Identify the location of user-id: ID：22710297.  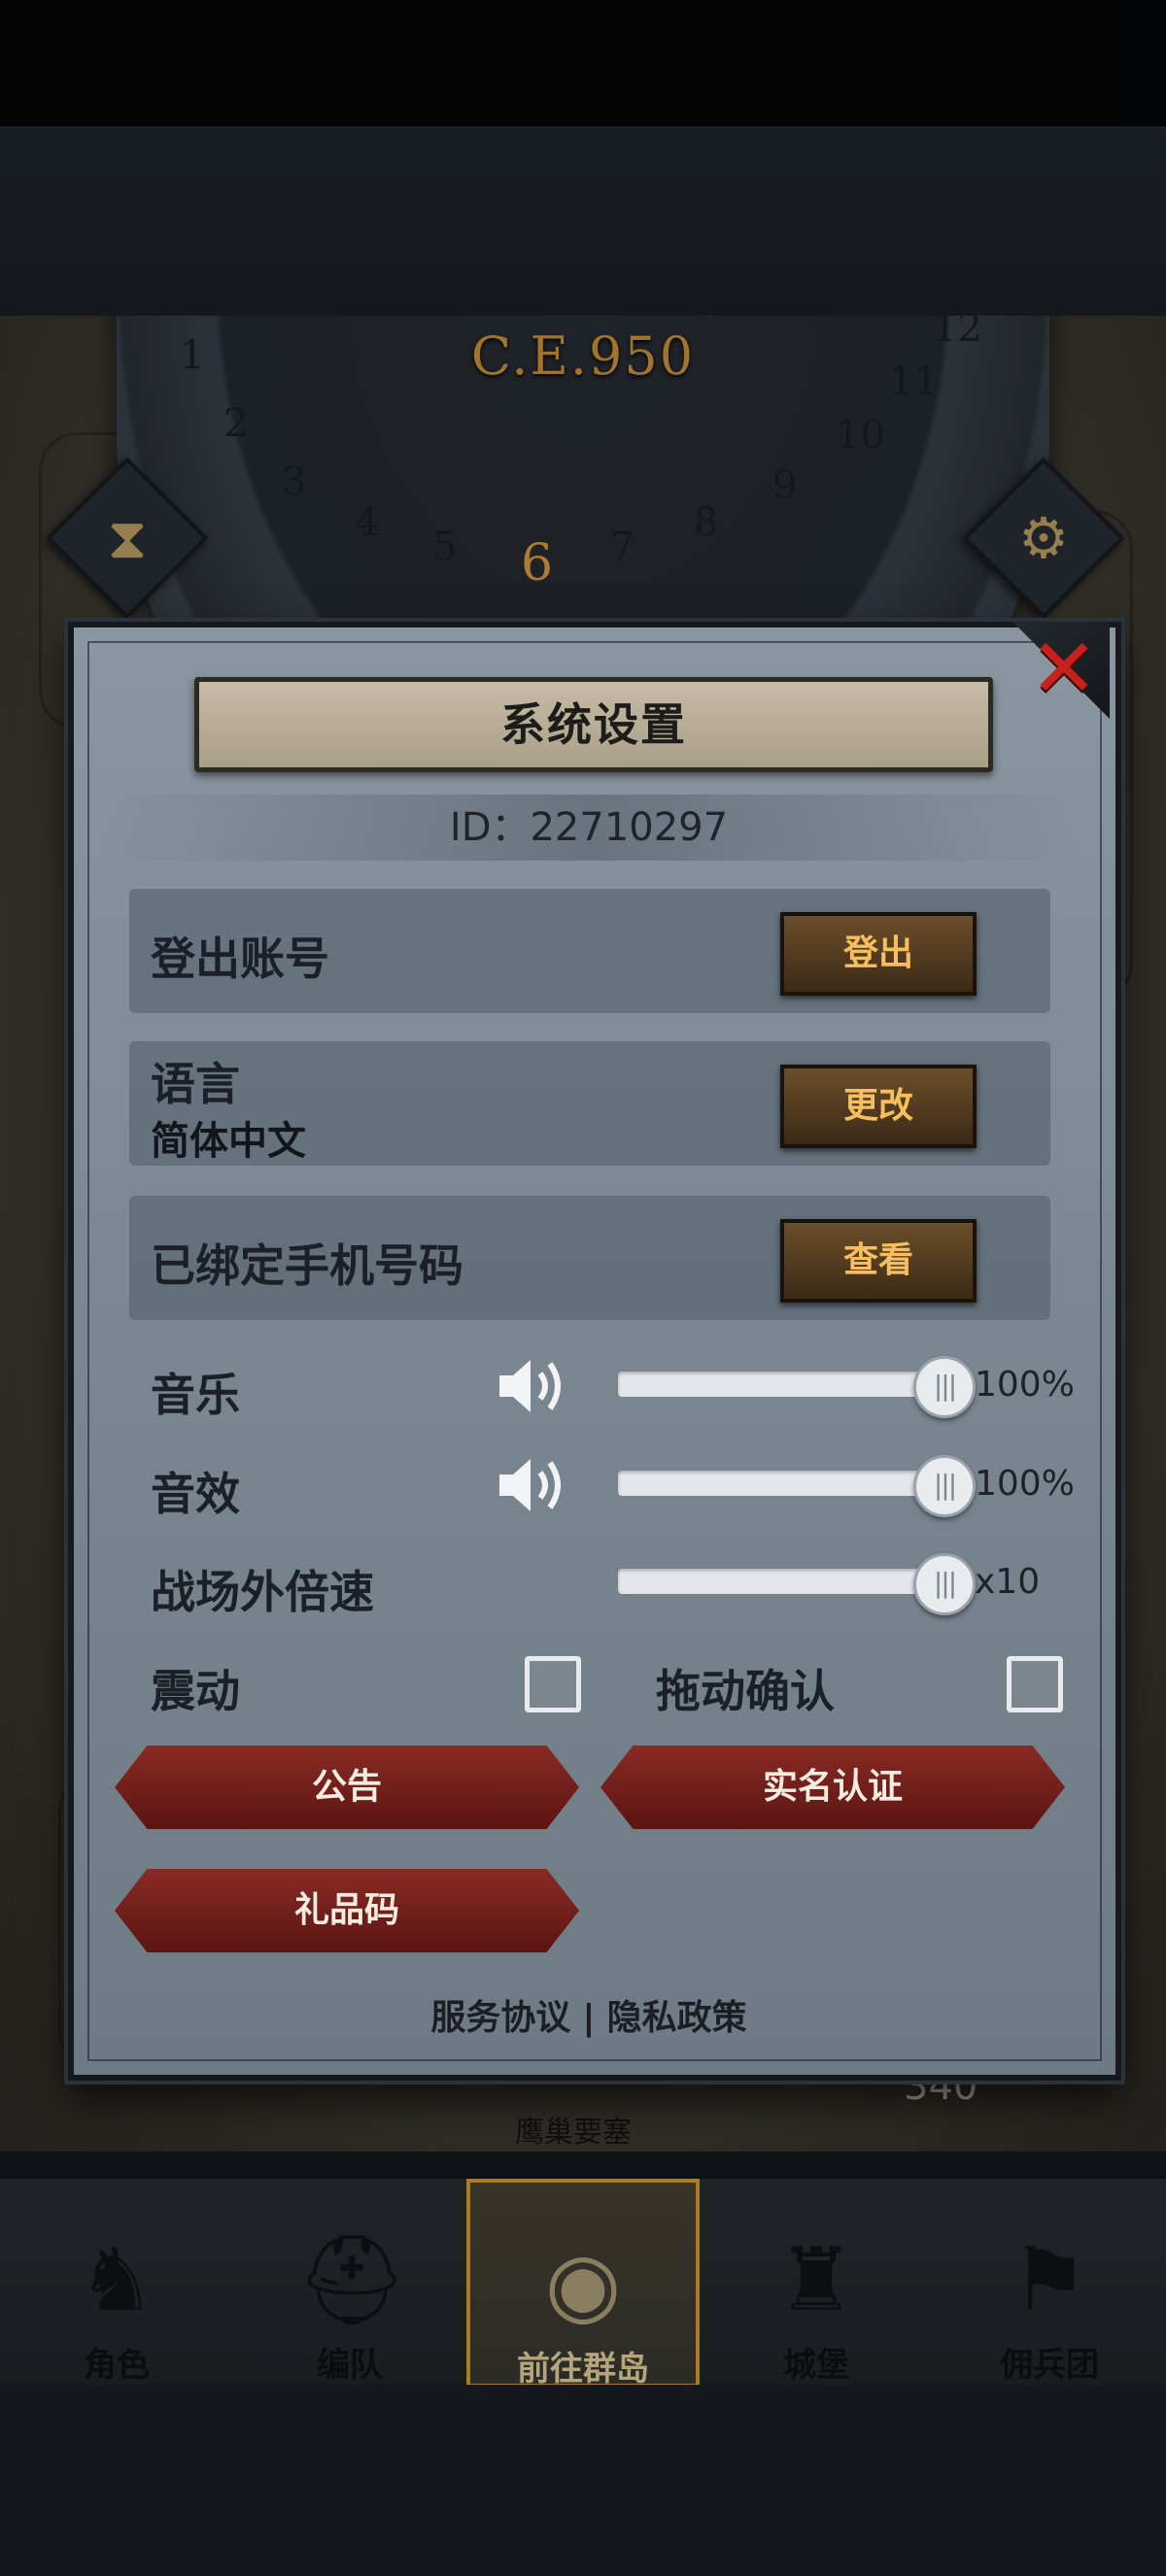
(588, 828).